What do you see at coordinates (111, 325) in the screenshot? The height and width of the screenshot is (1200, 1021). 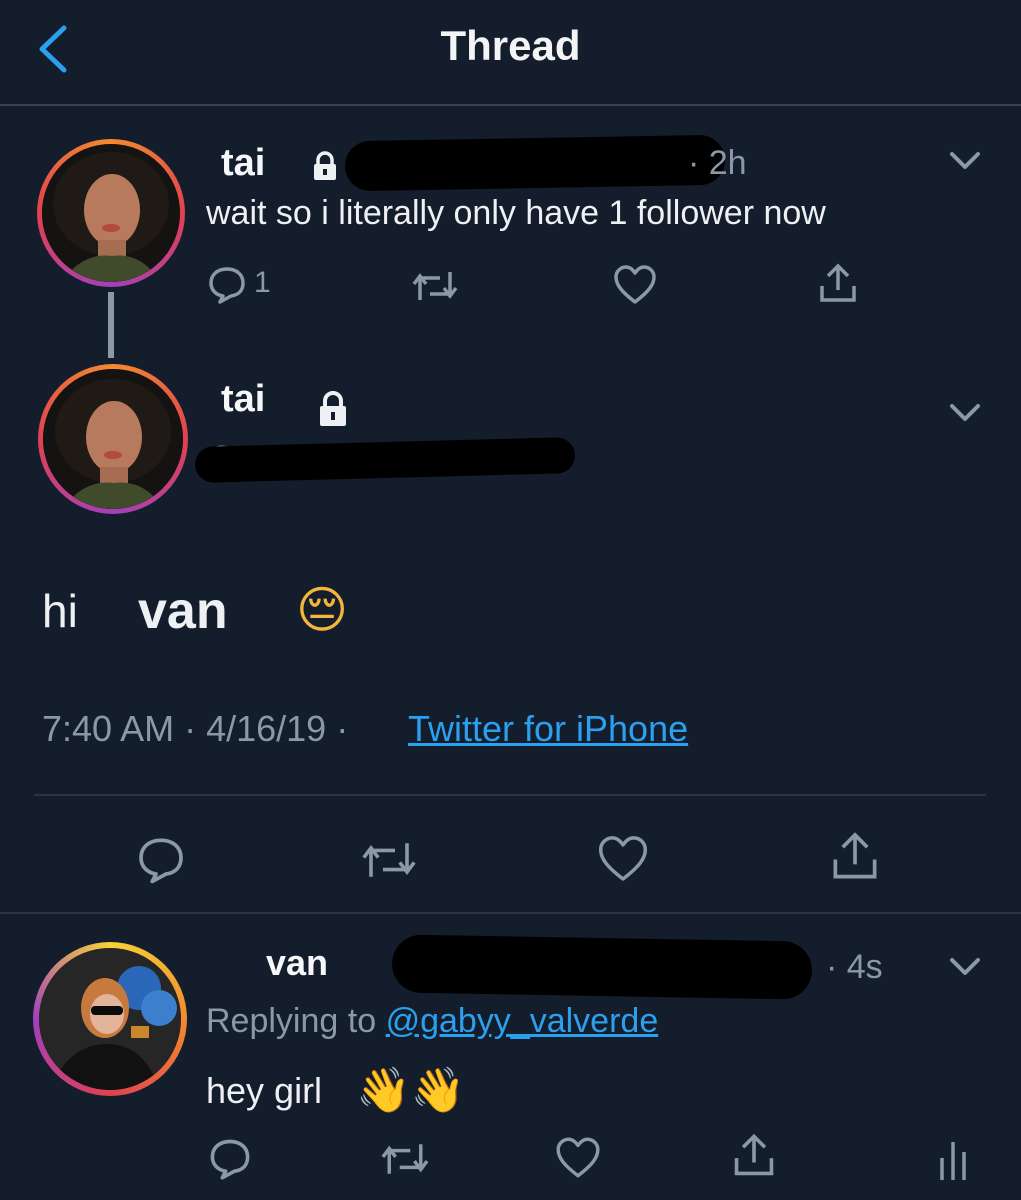 I see `thread-line` at bounding box center [111, 325].